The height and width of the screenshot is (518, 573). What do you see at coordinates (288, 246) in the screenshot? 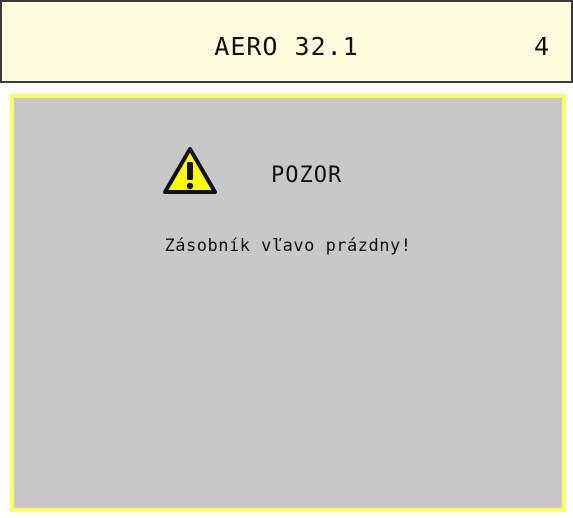
I see `alarm-message: Zásobník vľavo prázdny!` at bounding box center [288, 246].